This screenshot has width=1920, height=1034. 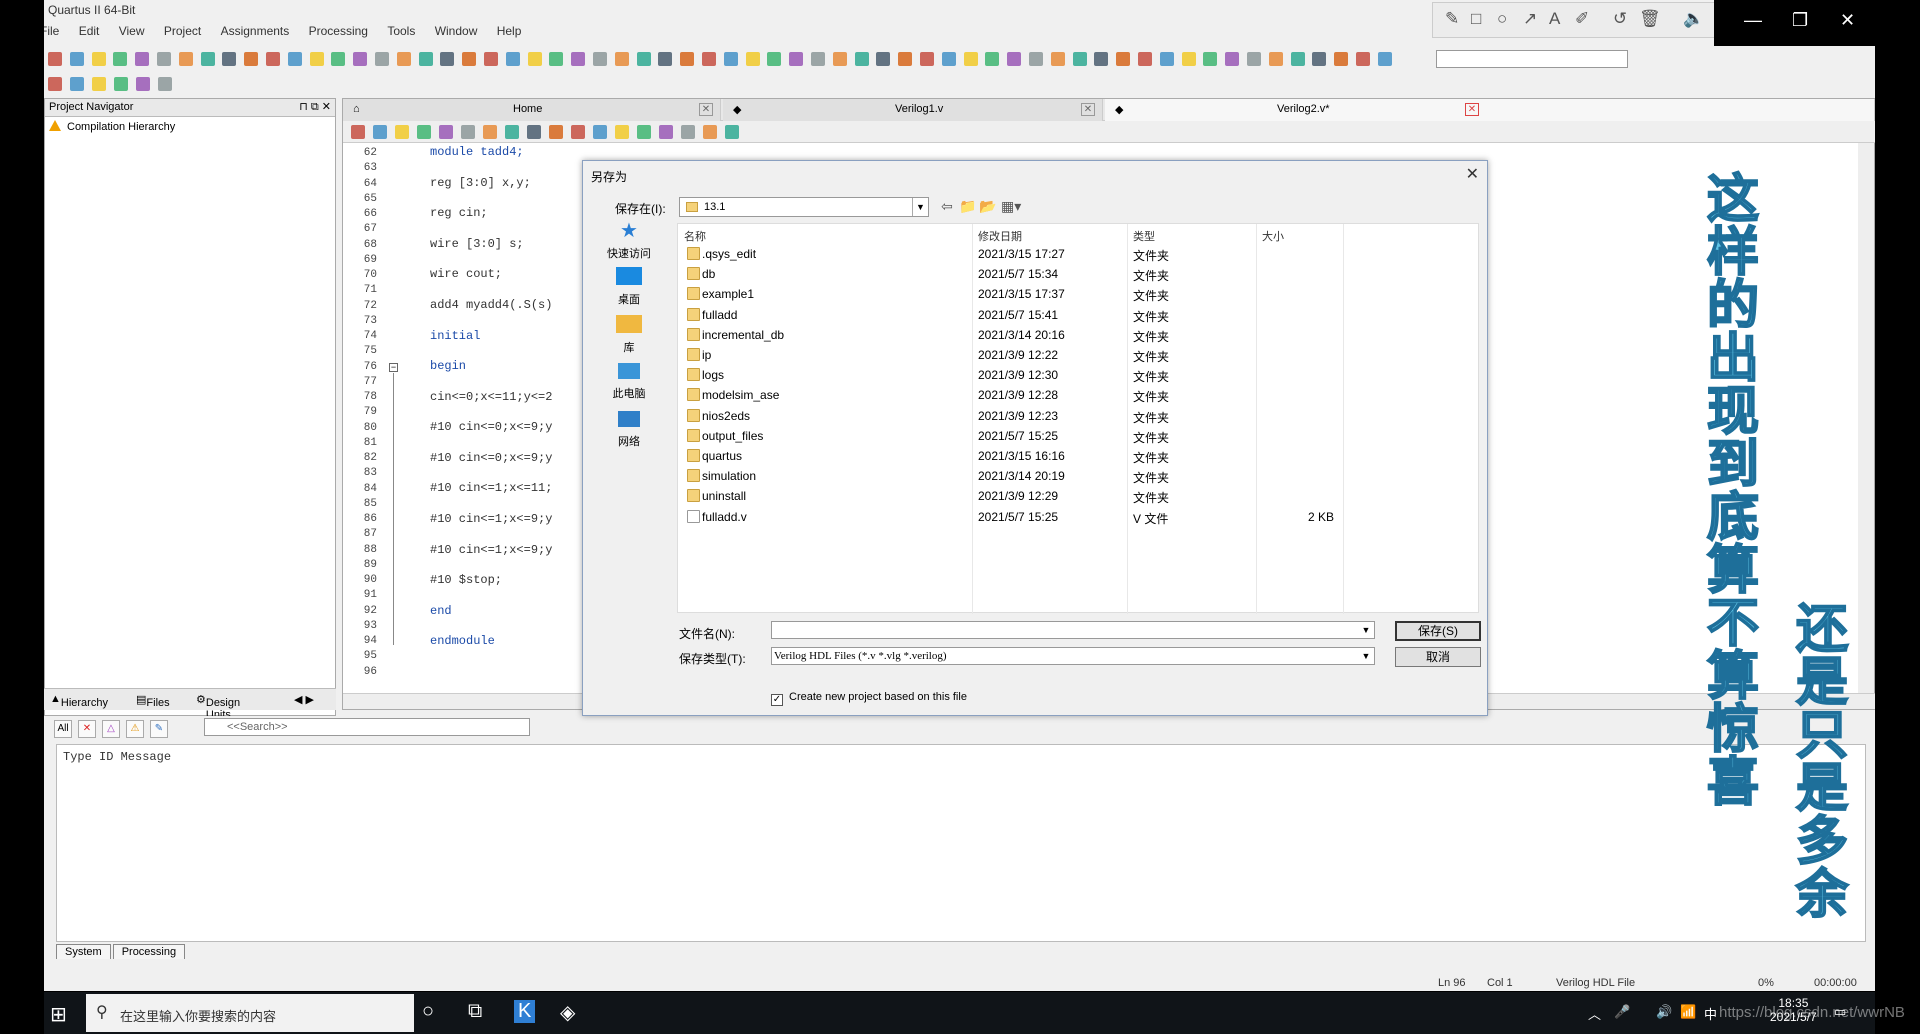 What do you see at coordinates (132, 29) in the screenshot?
I see `menu-view: View` at bounding box center [132, 29].